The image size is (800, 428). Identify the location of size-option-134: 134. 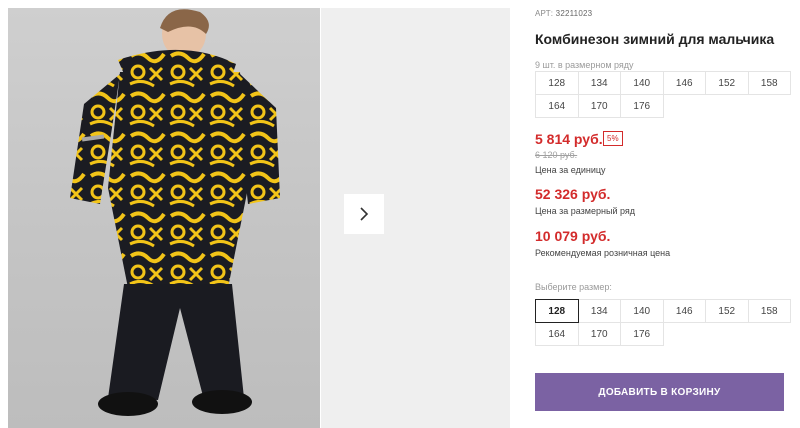
(599, 311).